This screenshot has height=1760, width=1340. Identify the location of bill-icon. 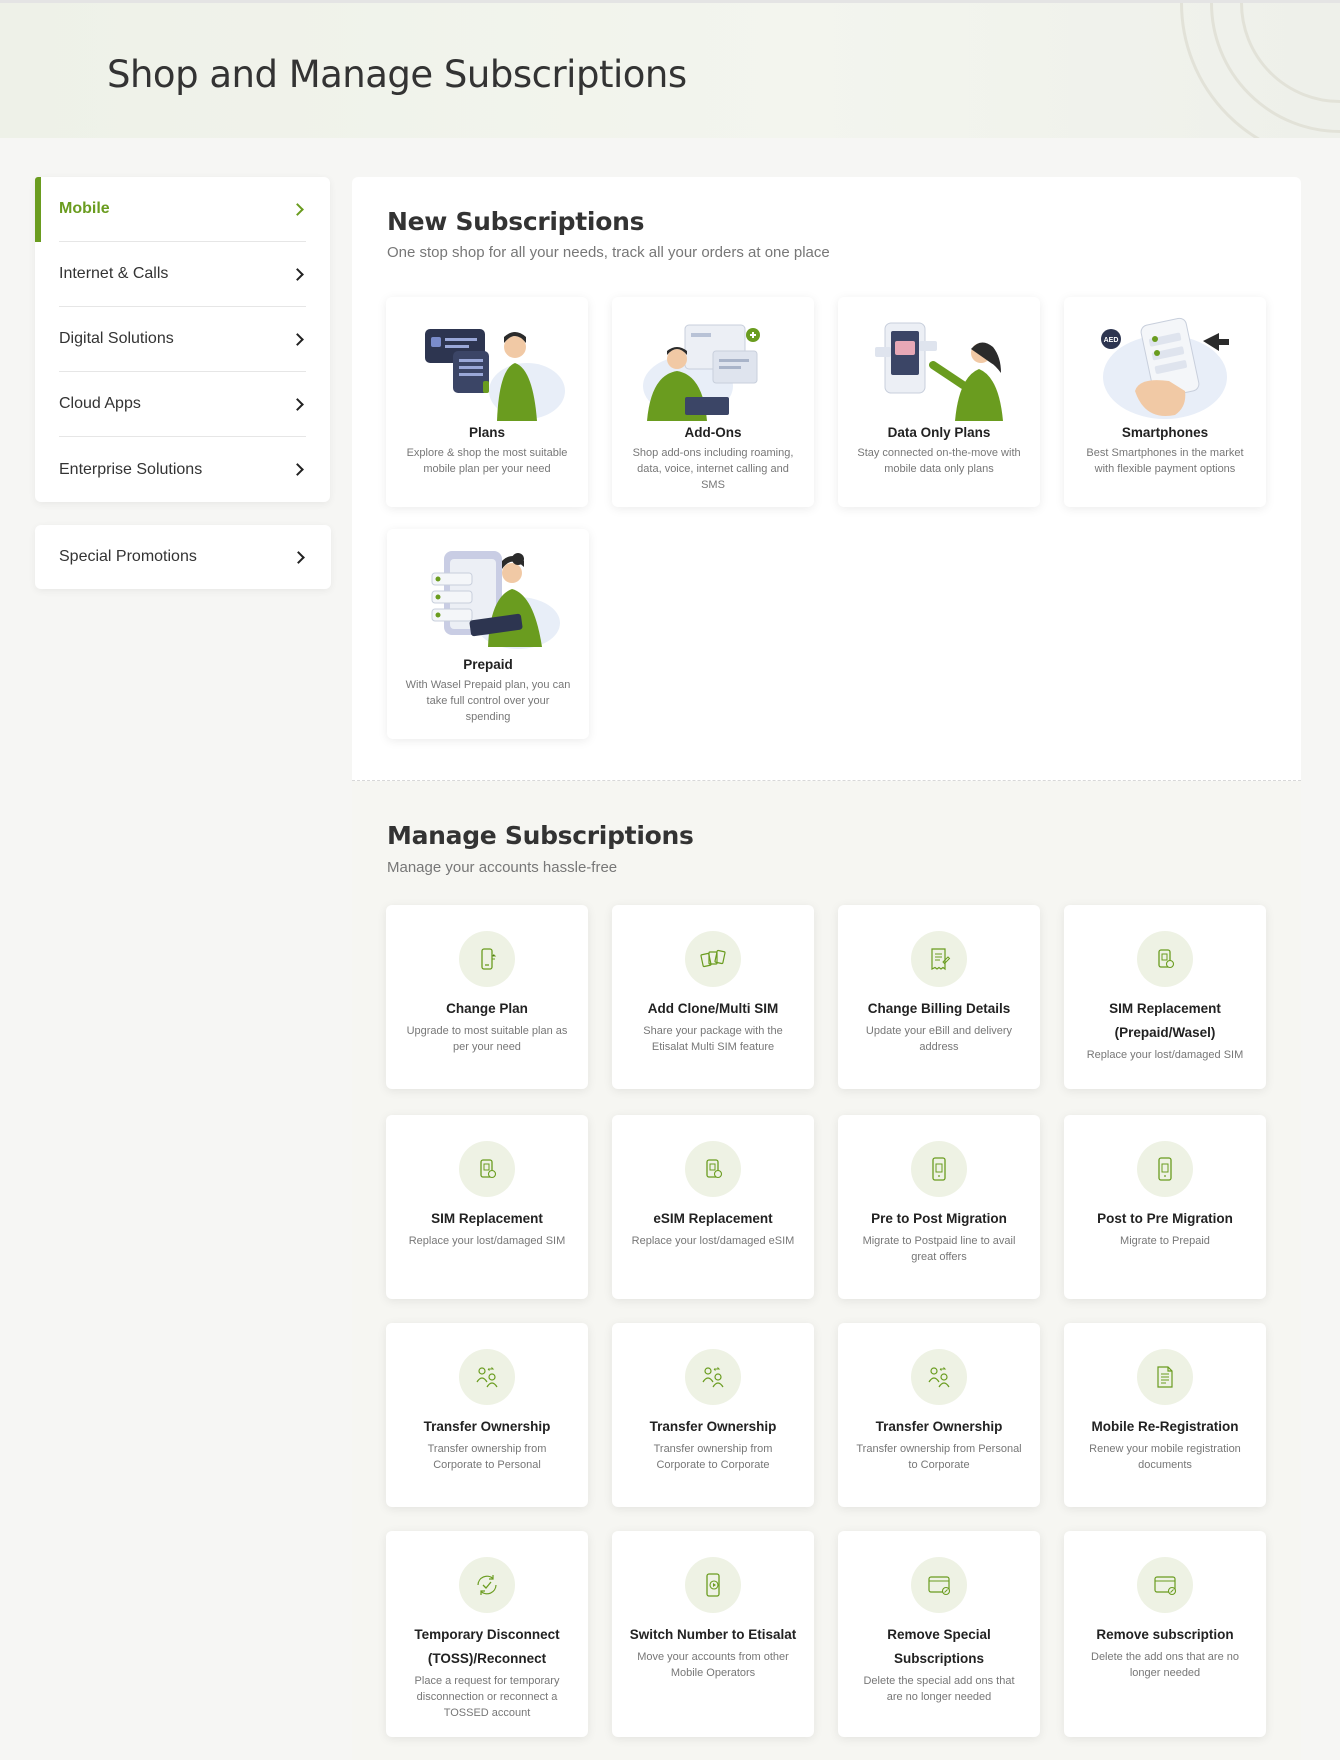
(939, 959).